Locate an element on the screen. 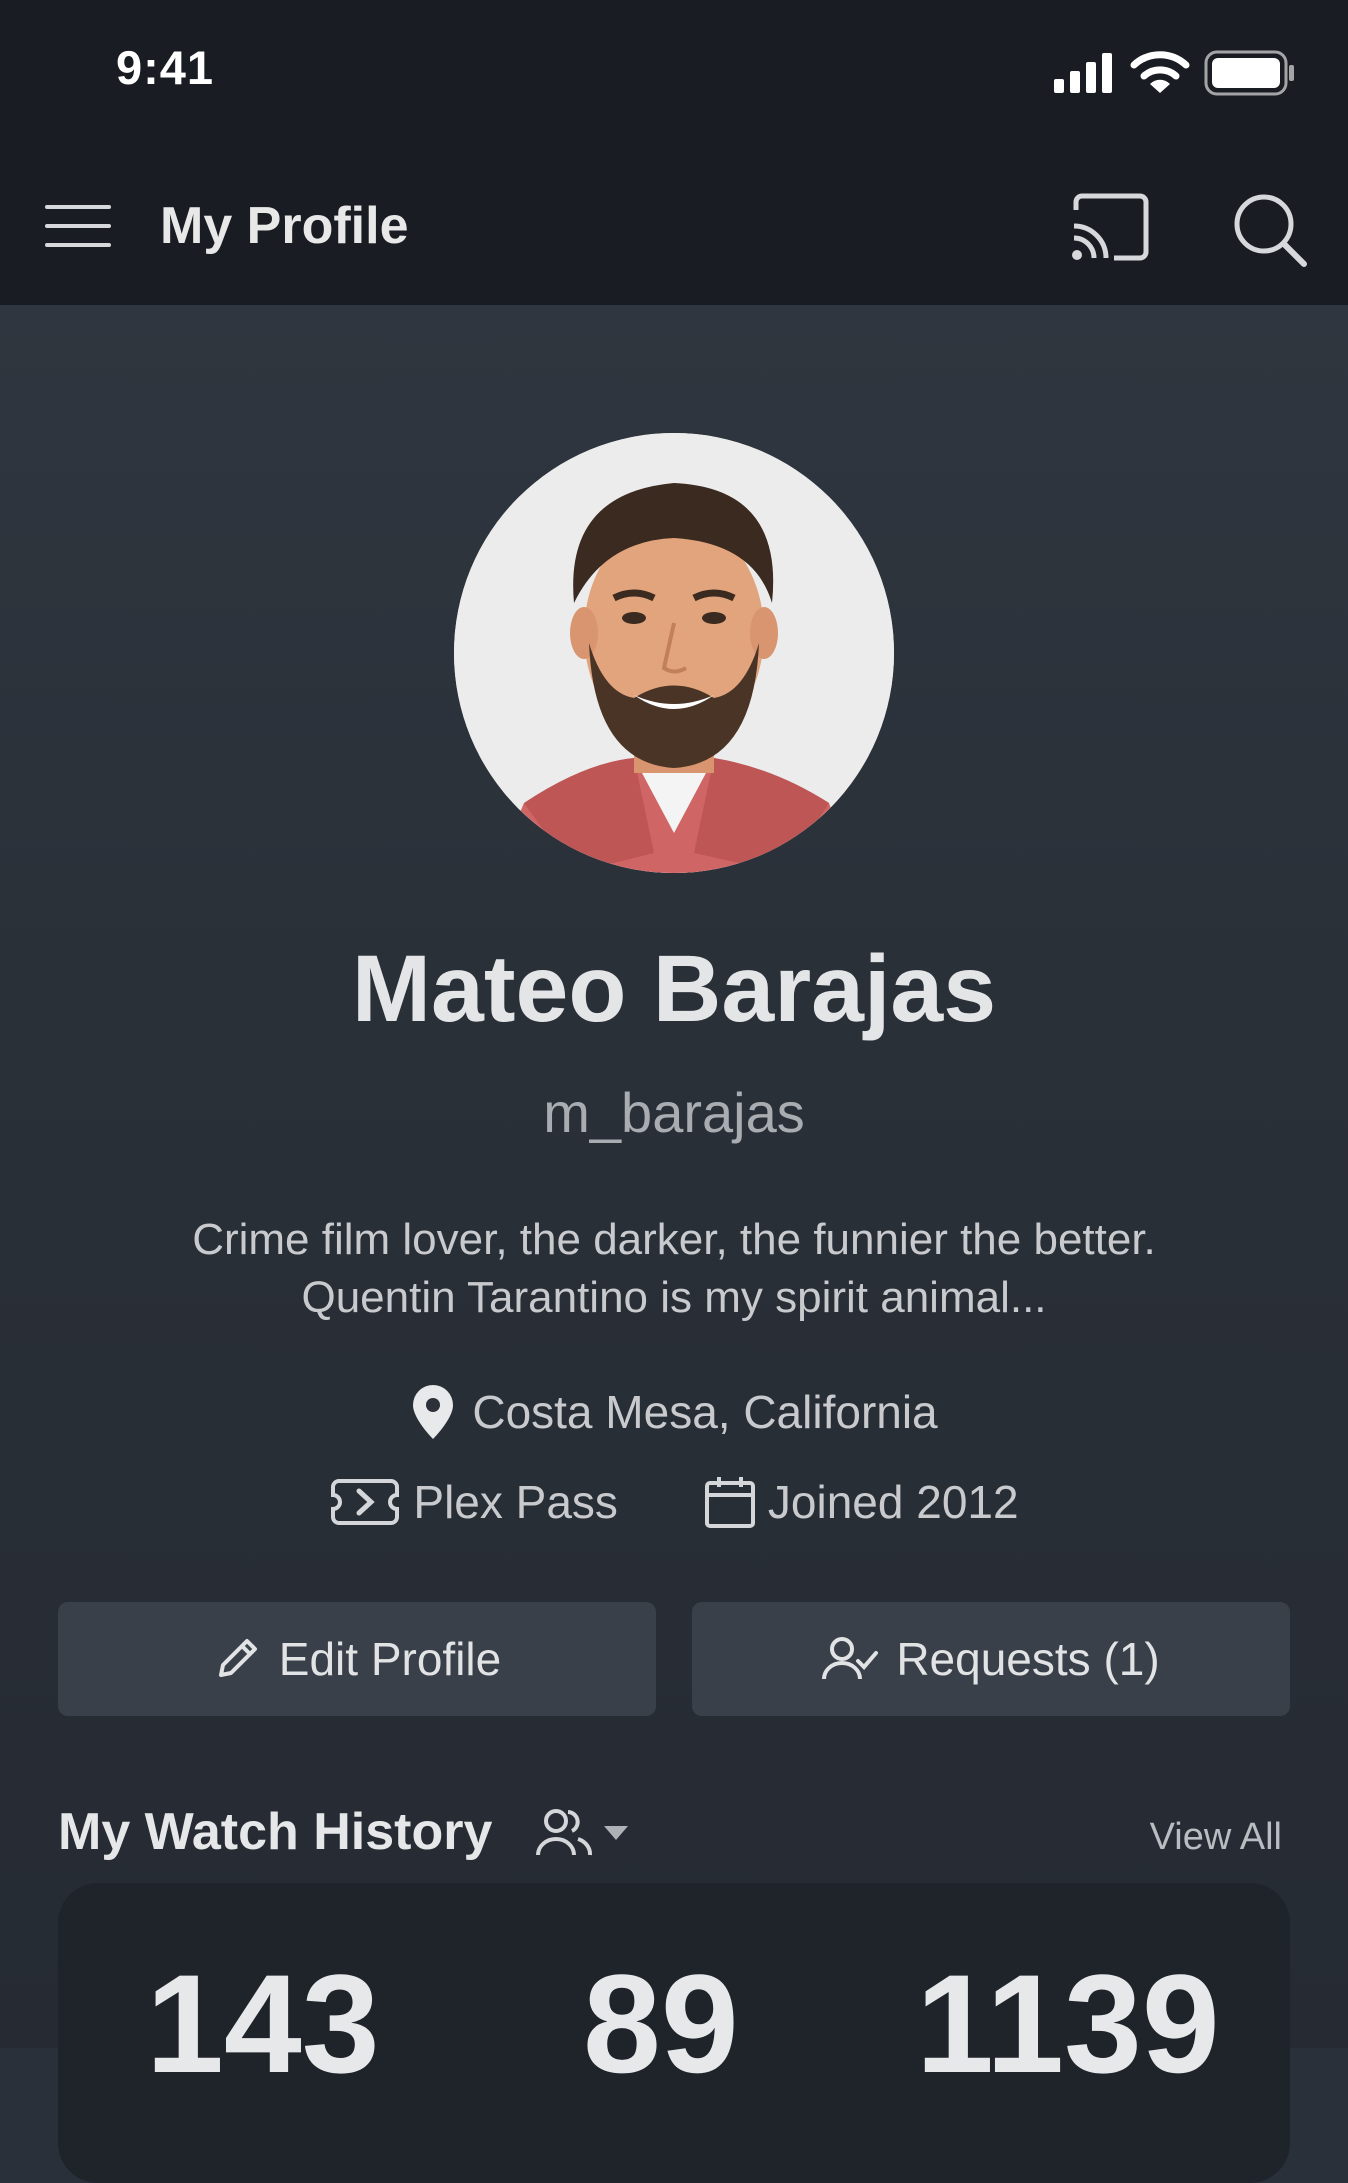 This screenshot has width=1348, height=2183. profile-name: Mateo Barajas is located at coordinates (674, 989).